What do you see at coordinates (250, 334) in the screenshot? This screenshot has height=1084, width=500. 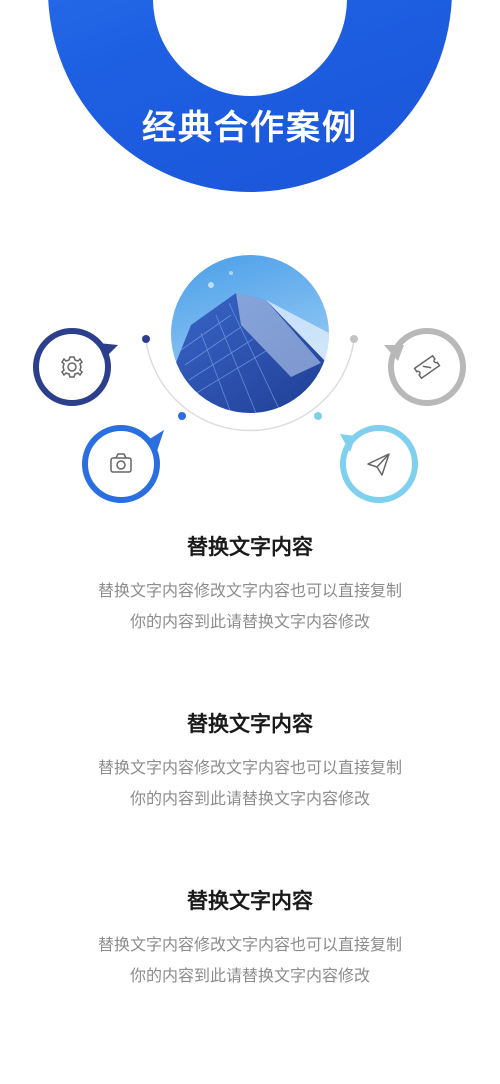 I see `building-photo` at bounding box center [250, 334].